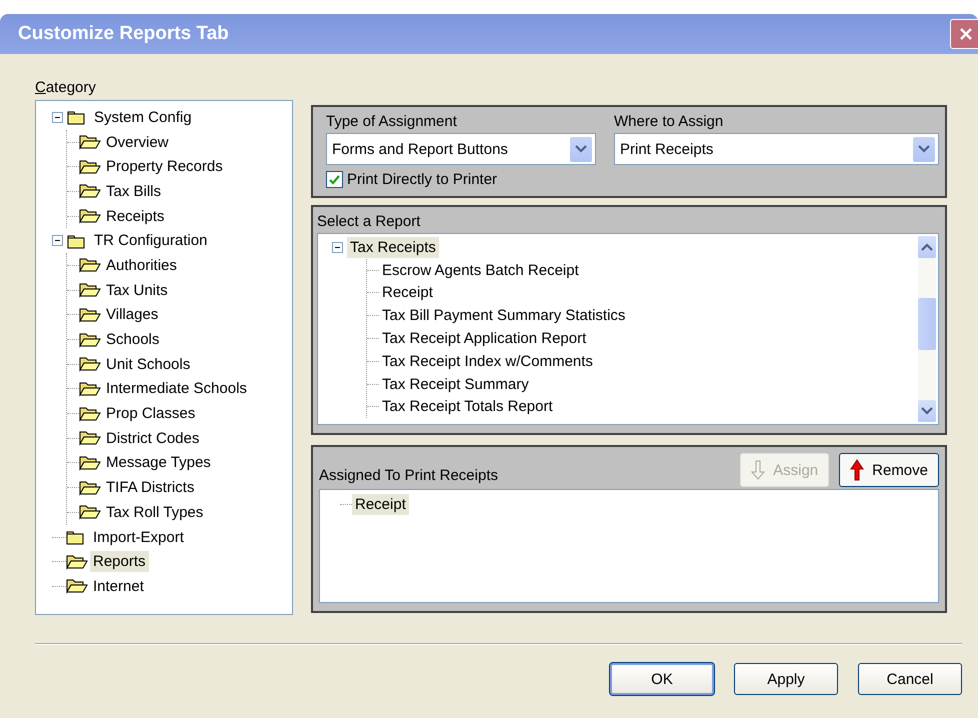 This screenshot has height=718, width=978. What do you see at coordinates (487, 361) in the screenshot?
I see `report-item: Tax Receipt Index w/Comments` at bounding box center [487, 361].